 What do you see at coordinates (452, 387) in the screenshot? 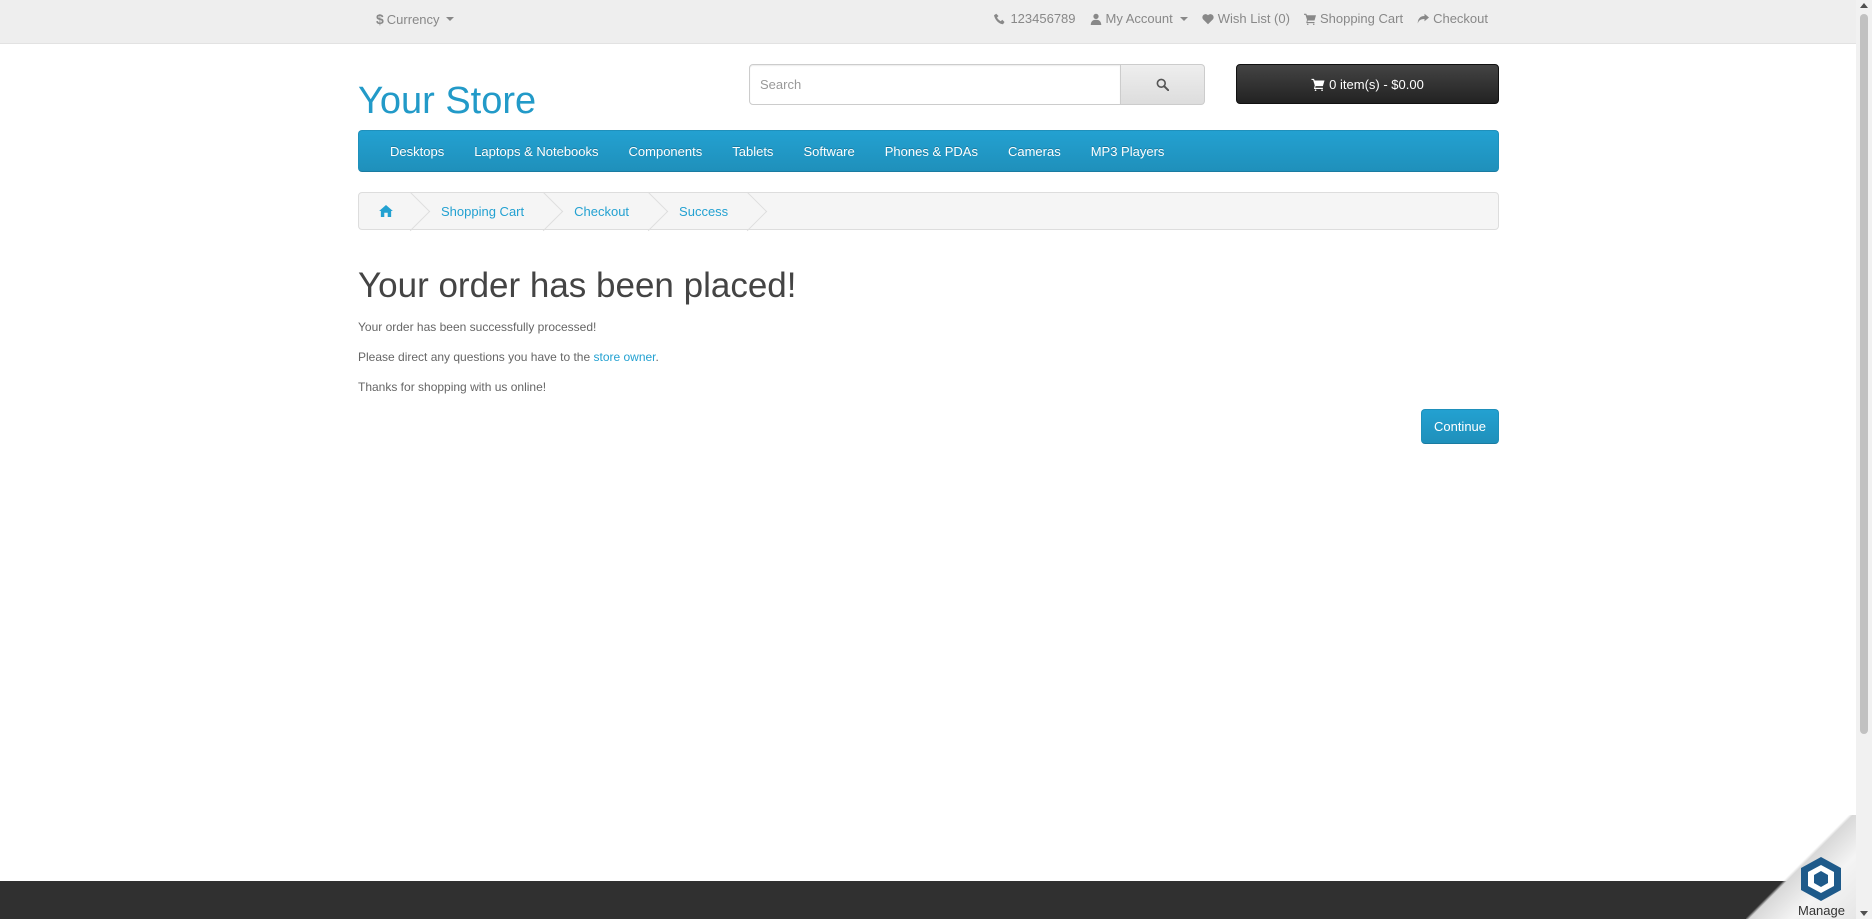
I see `thanks-message: Thanks for shopping with us online!` at bounding box center [452, 387].